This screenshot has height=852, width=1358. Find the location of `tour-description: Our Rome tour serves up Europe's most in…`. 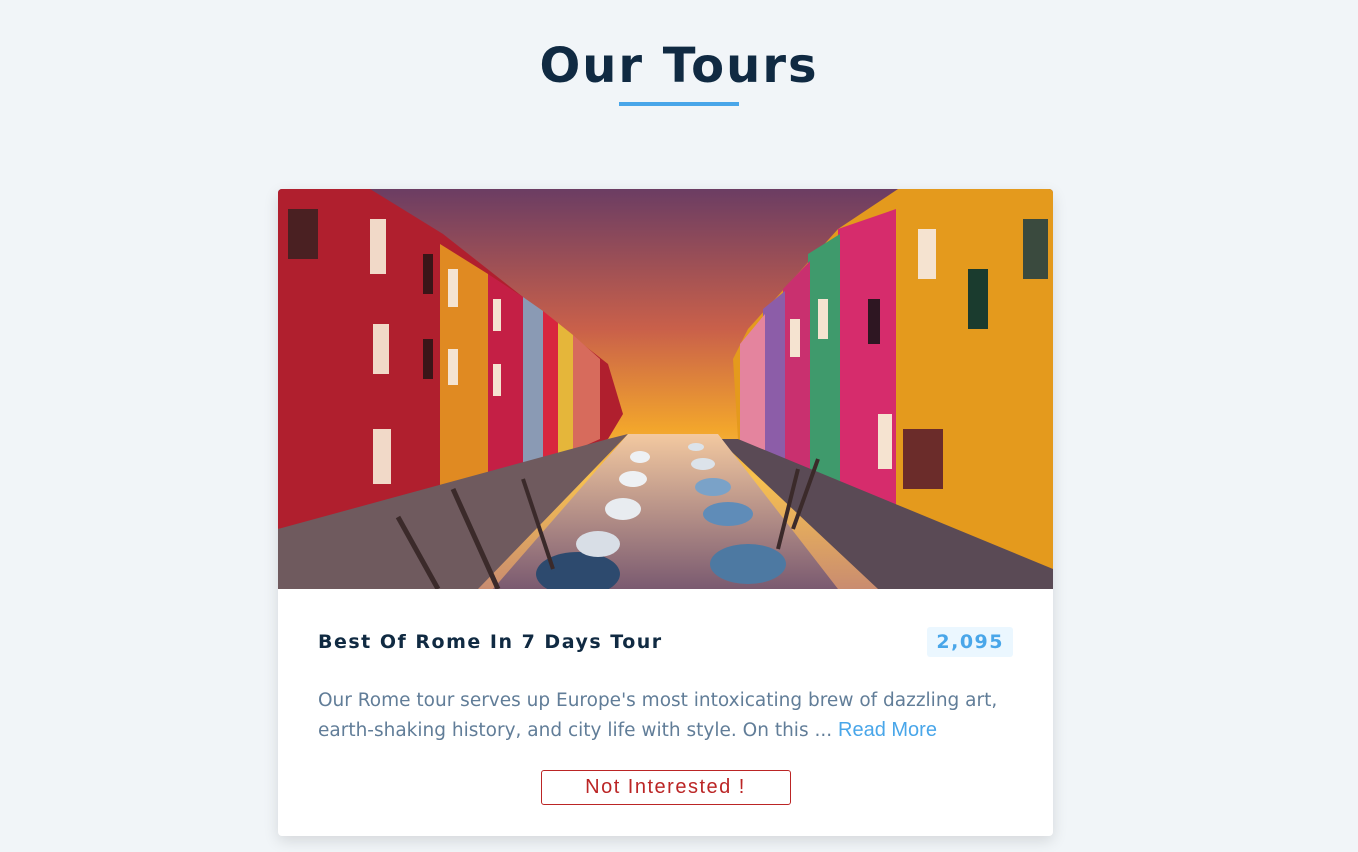

tour-description: Our Rome tour serves up Europe's most in… is located at coordinates (665, 716).